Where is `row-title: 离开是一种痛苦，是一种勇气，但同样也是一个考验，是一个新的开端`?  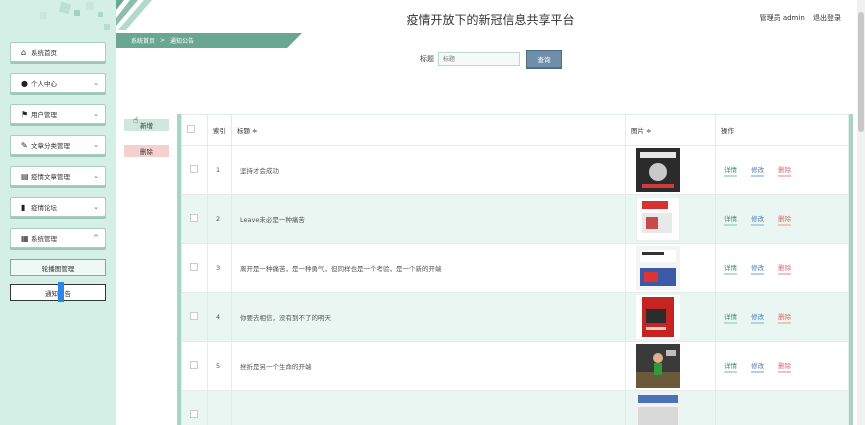
row-title: 离开是一种痛苦，是一种勇气，但同样也是一个考验，是一个新的开端 is located at coordinates (428, 268).